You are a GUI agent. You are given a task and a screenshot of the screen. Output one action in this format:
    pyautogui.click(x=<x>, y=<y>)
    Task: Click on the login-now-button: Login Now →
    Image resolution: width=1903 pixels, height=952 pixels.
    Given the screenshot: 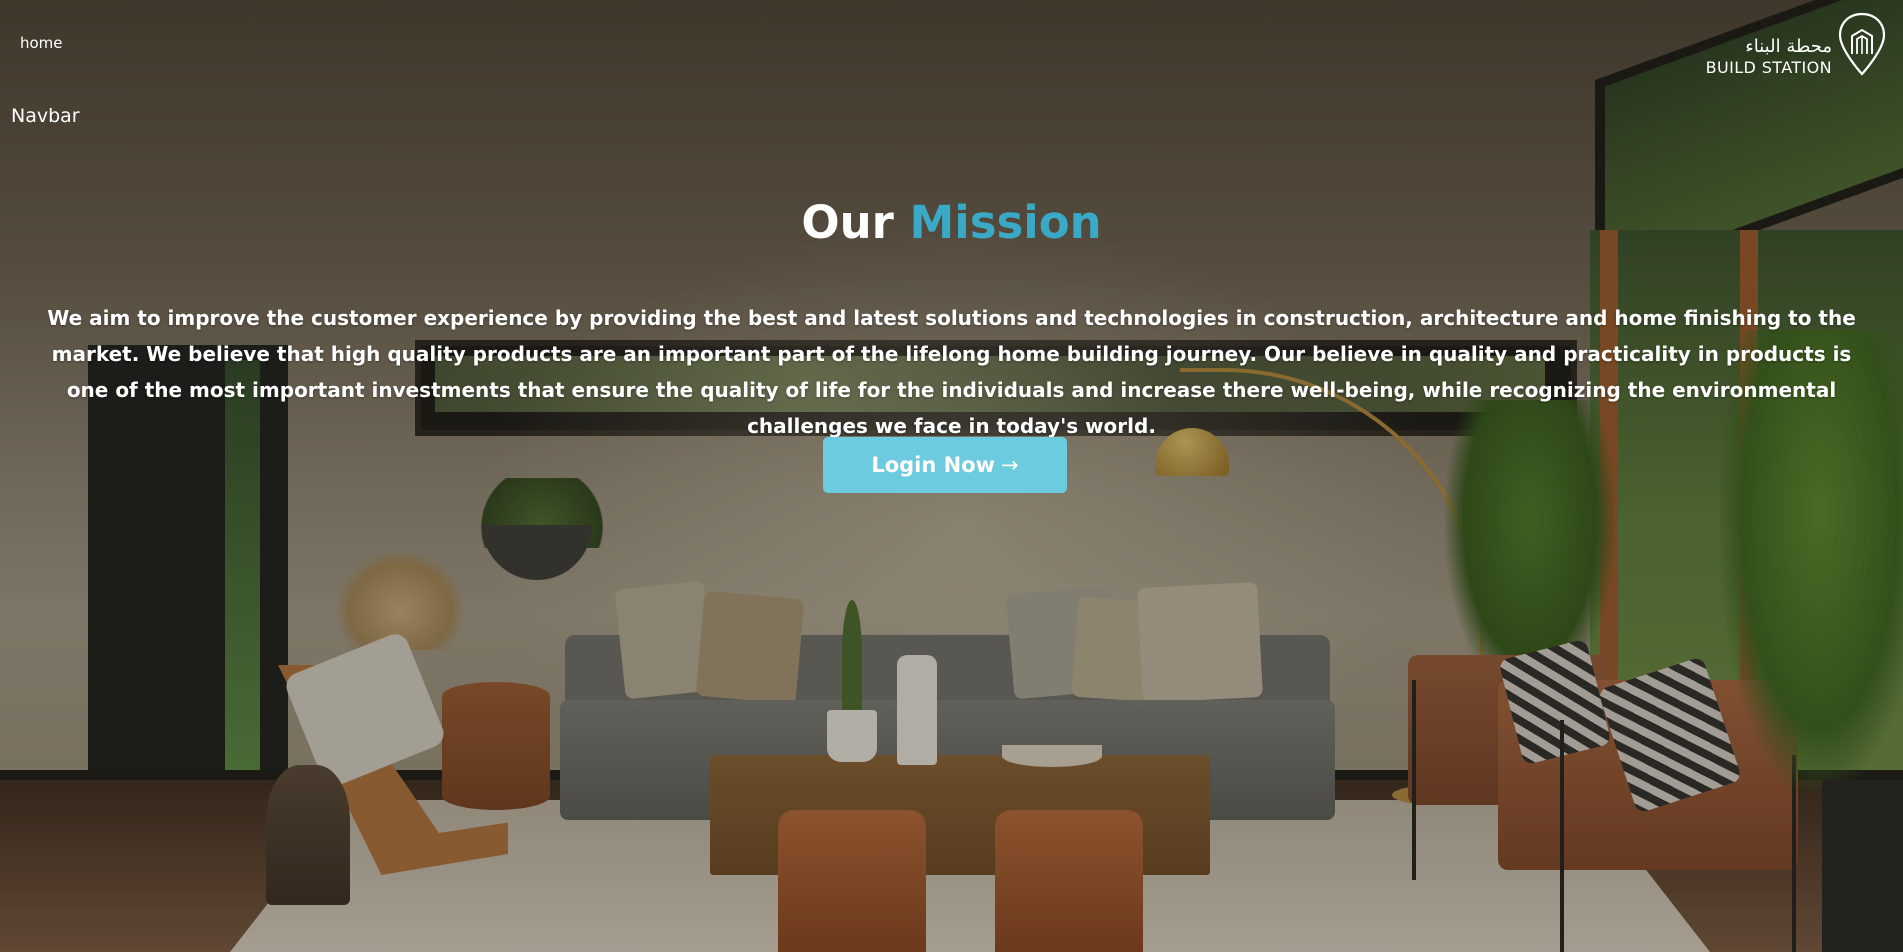 What is the action you would take?
    pyautogui.click(x=945, y=465)
    